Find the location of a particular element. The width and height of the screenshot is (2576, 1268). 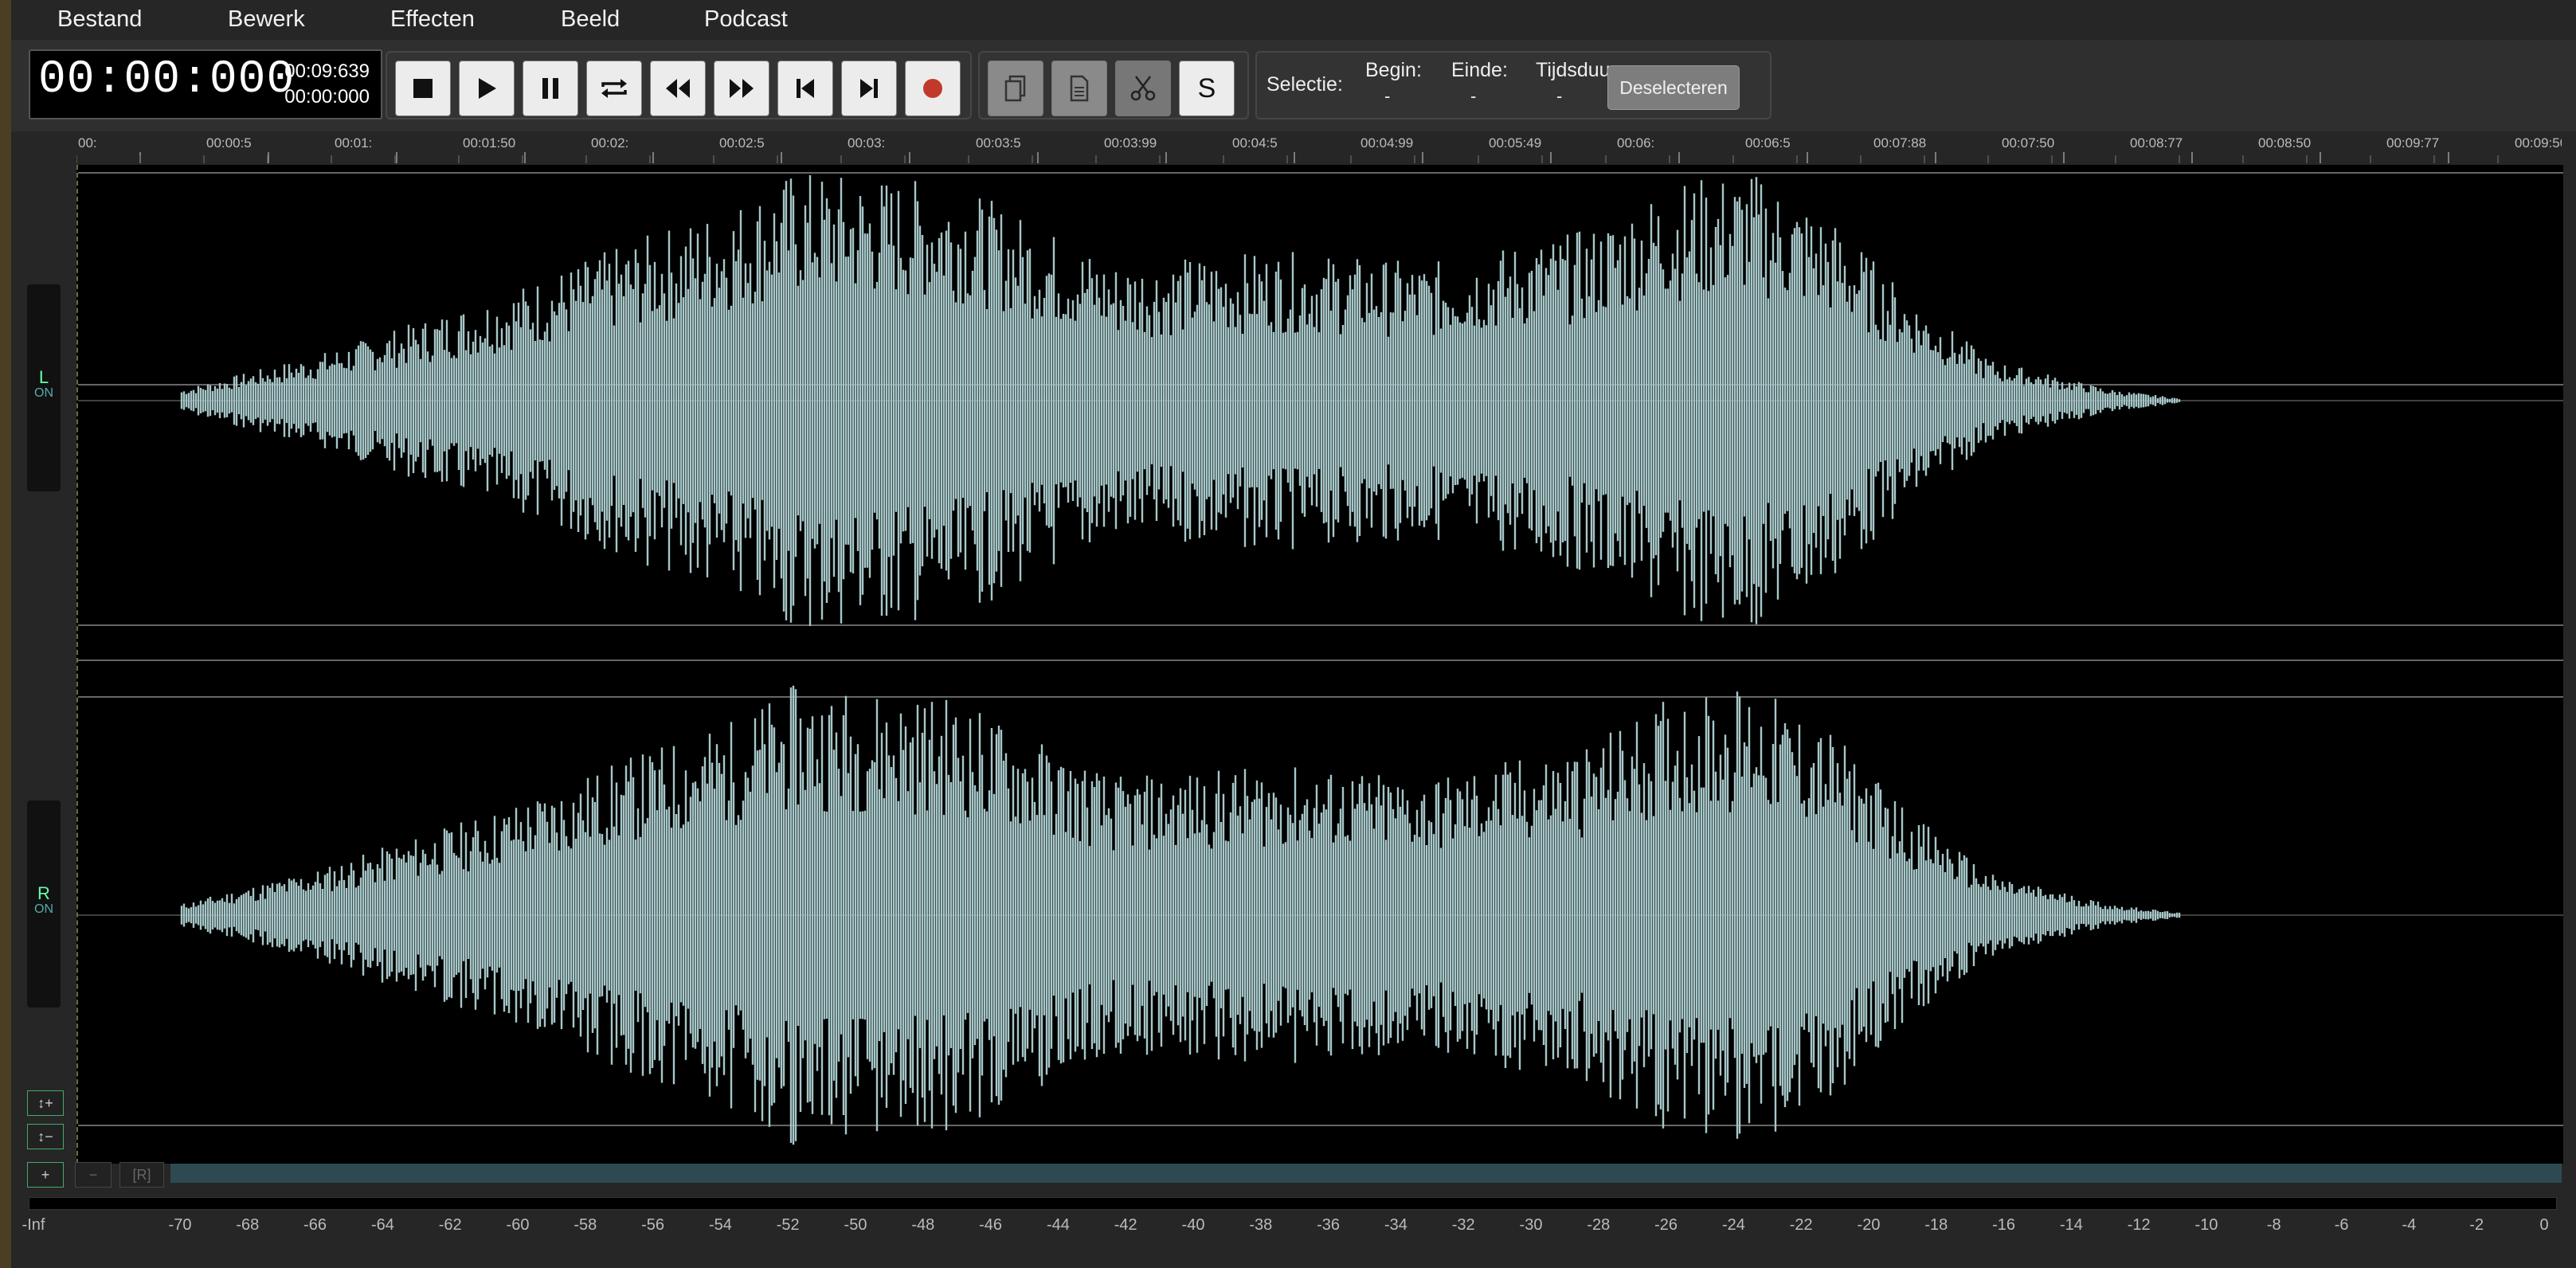

meter-label: -20 is located at coordinates (1869, 1225).